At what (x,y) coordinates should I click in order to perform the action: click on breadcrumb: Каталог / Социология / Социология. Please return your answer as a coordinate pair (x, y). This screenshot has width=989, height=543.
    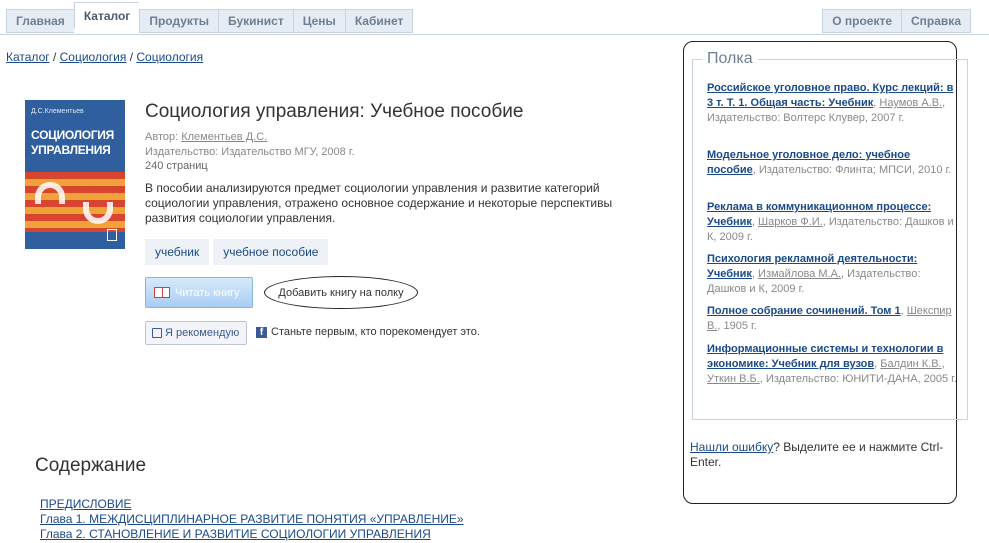
    Looking at the image, I should click on (104, 57).